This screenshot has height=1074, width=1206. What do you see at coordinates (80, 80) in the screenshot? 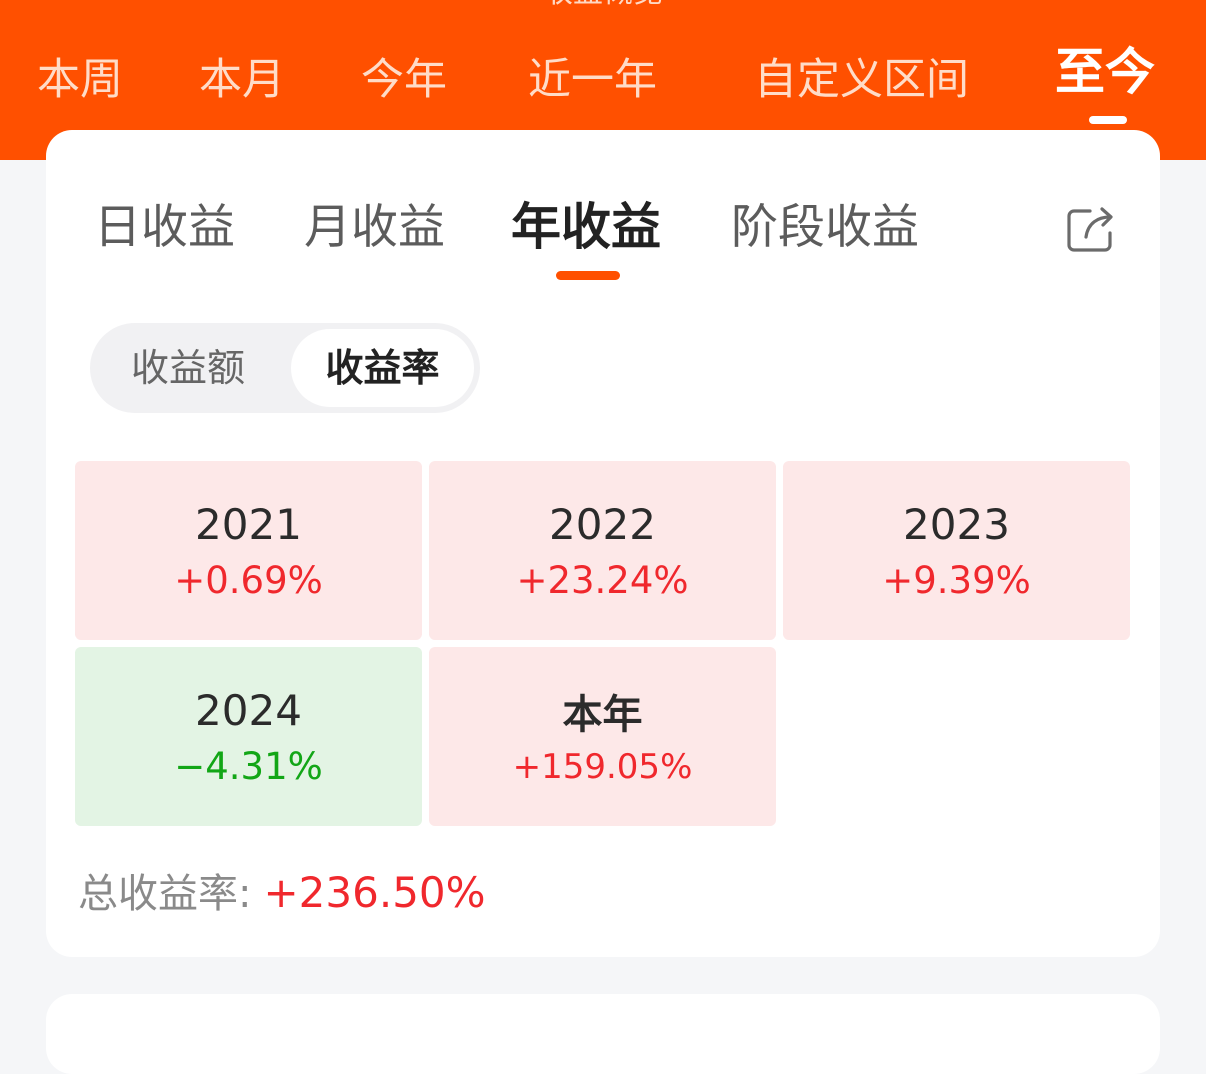
I see `tab-this-week: 本周` at bounding box center [80, 80].